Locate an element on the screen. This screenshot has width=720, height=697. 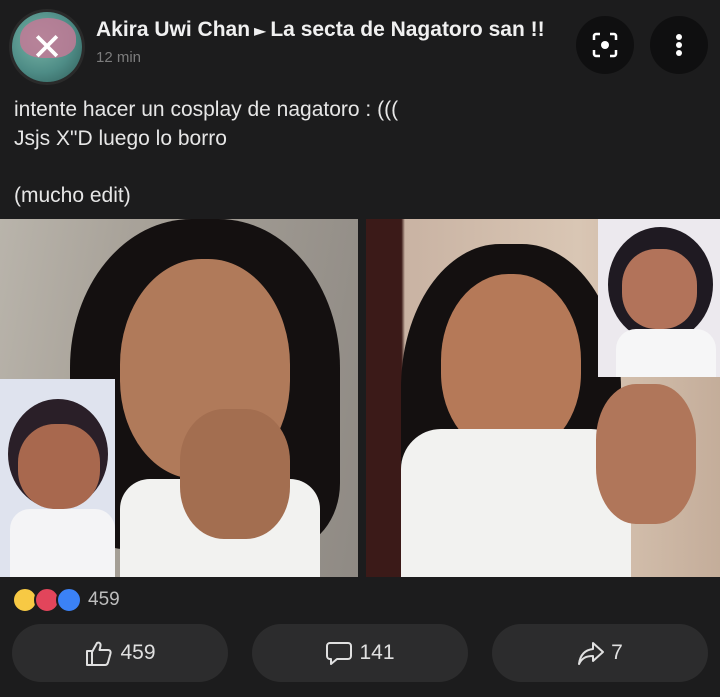
reaction-summary: 459 is located at coordinates (66, 600).